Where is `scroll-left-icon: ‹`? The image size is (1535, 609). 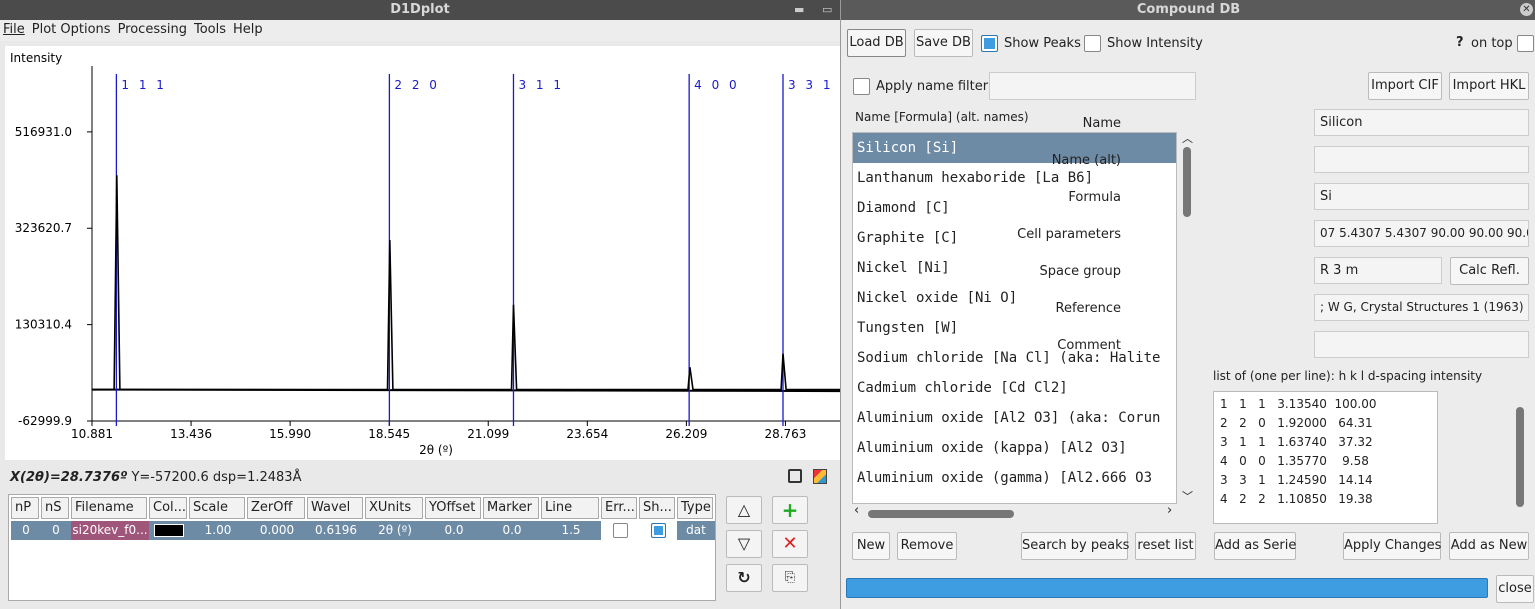 scroll-left-icon: ‹ is located at coordinates (856, 510).